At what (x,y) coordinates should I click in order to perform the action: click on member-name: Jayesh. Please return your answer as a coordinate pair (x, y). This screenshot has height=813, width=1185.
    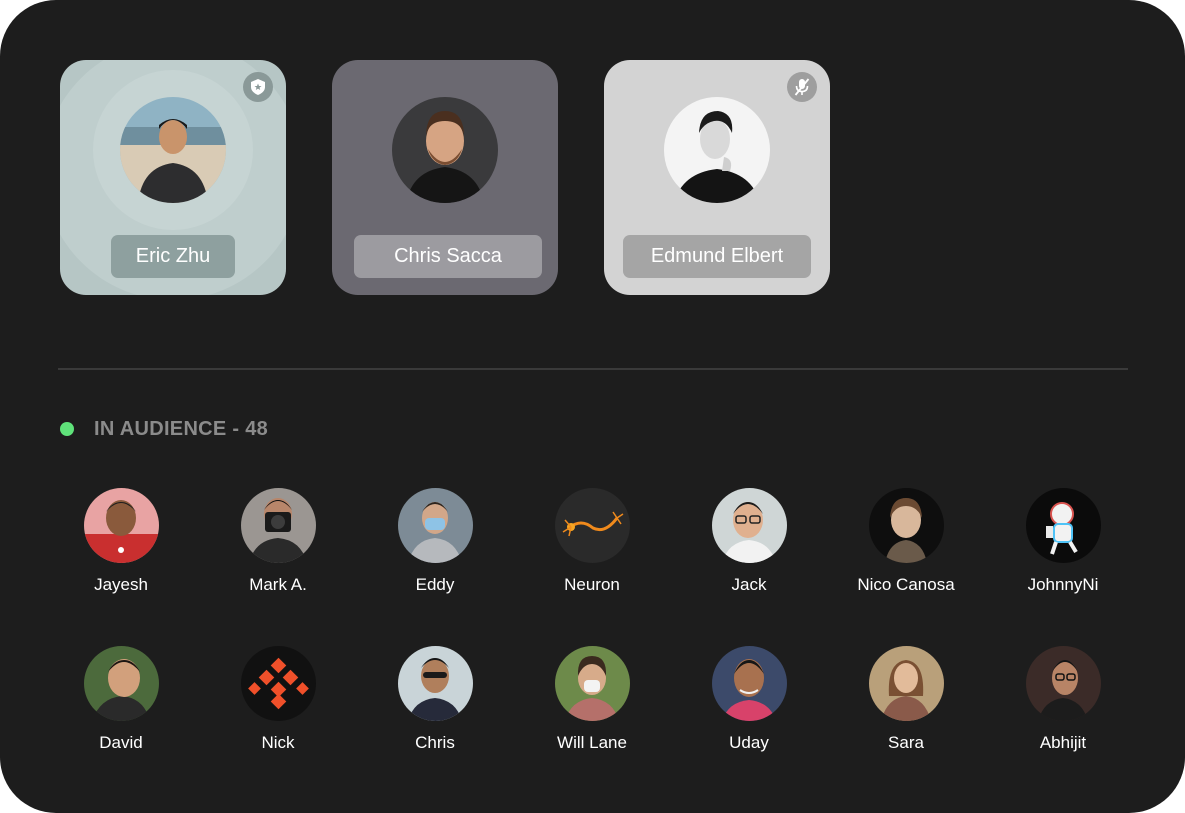
    Looking at the image, I should click on (121, 584).